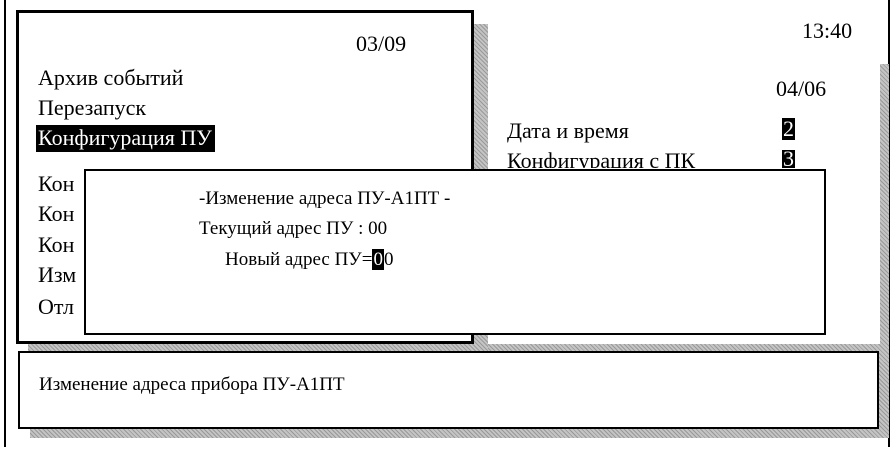 This screenshot has width=896, height=449. I want to click on new-address-field: Новый адрес ПУ=00, so click(309, 259).